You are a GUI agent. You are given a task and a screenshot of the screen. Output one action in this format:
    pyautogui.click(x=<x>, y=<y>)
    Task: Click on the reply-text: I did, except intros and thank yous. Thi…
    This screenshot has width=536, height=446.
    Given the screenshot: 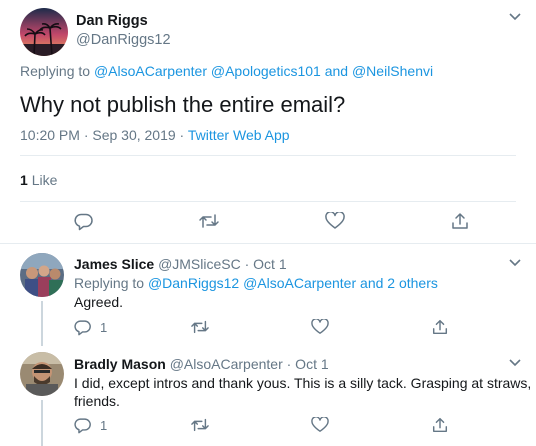 What is the action you would take?
    pyautogui.click(x=302, y=392)
    